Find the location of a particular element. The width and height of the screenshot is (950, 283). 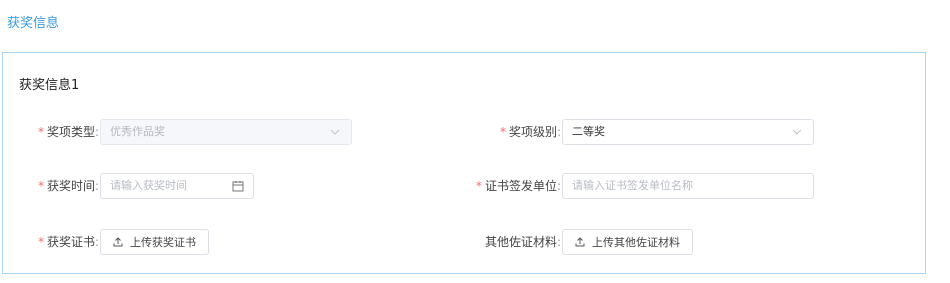

award-time-input: 请输入获奖时间 is located at coordinates (177, 186).